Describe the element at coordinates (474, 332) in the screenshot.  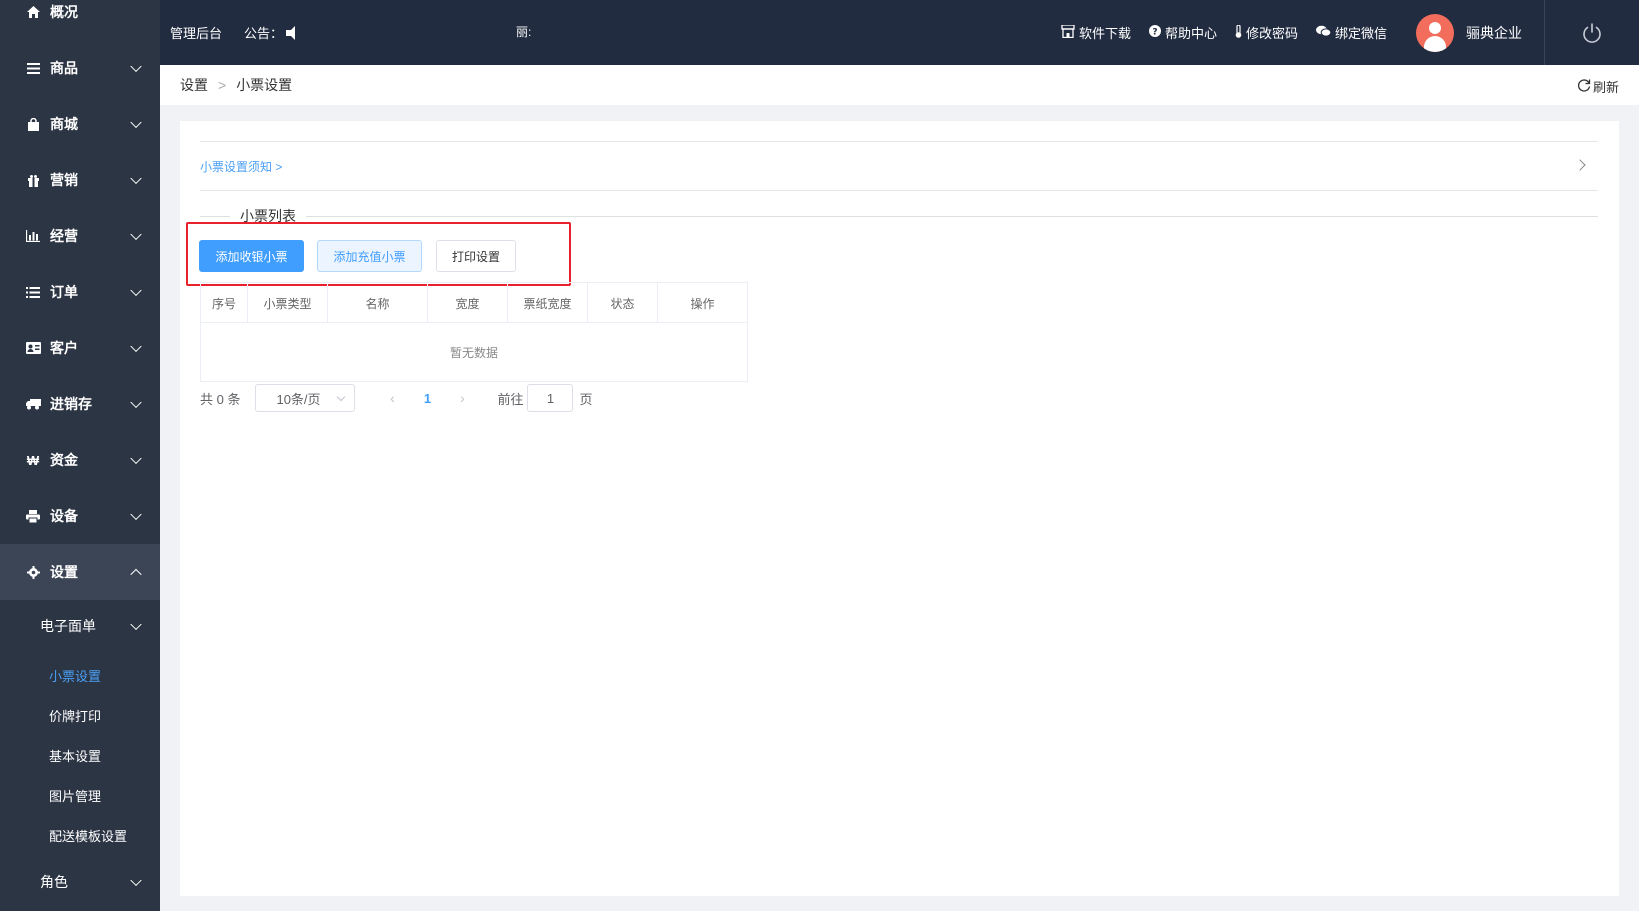
I see `receipt-table: 序号 小票类型 名称 宽度 票纸宽度 状态 操作 暂无数据` at that location.